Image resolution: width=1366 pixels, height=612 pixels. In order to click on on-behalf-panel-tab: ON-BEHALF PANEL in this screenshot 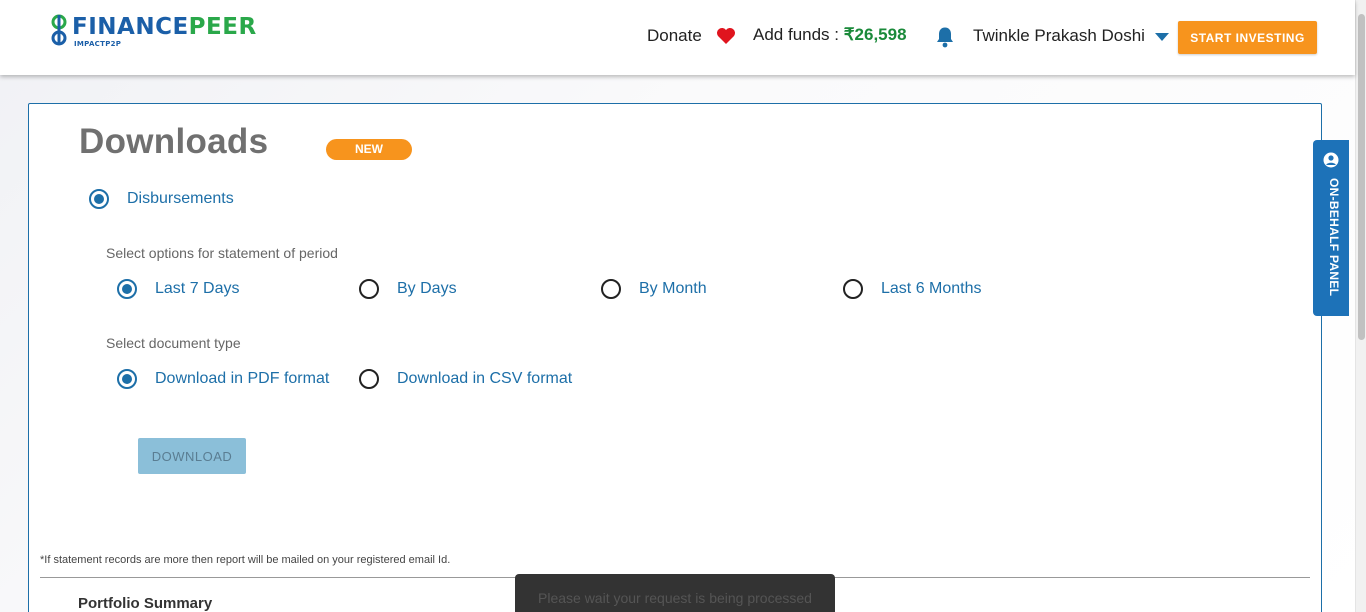, I will do `click(1331, 228)`.